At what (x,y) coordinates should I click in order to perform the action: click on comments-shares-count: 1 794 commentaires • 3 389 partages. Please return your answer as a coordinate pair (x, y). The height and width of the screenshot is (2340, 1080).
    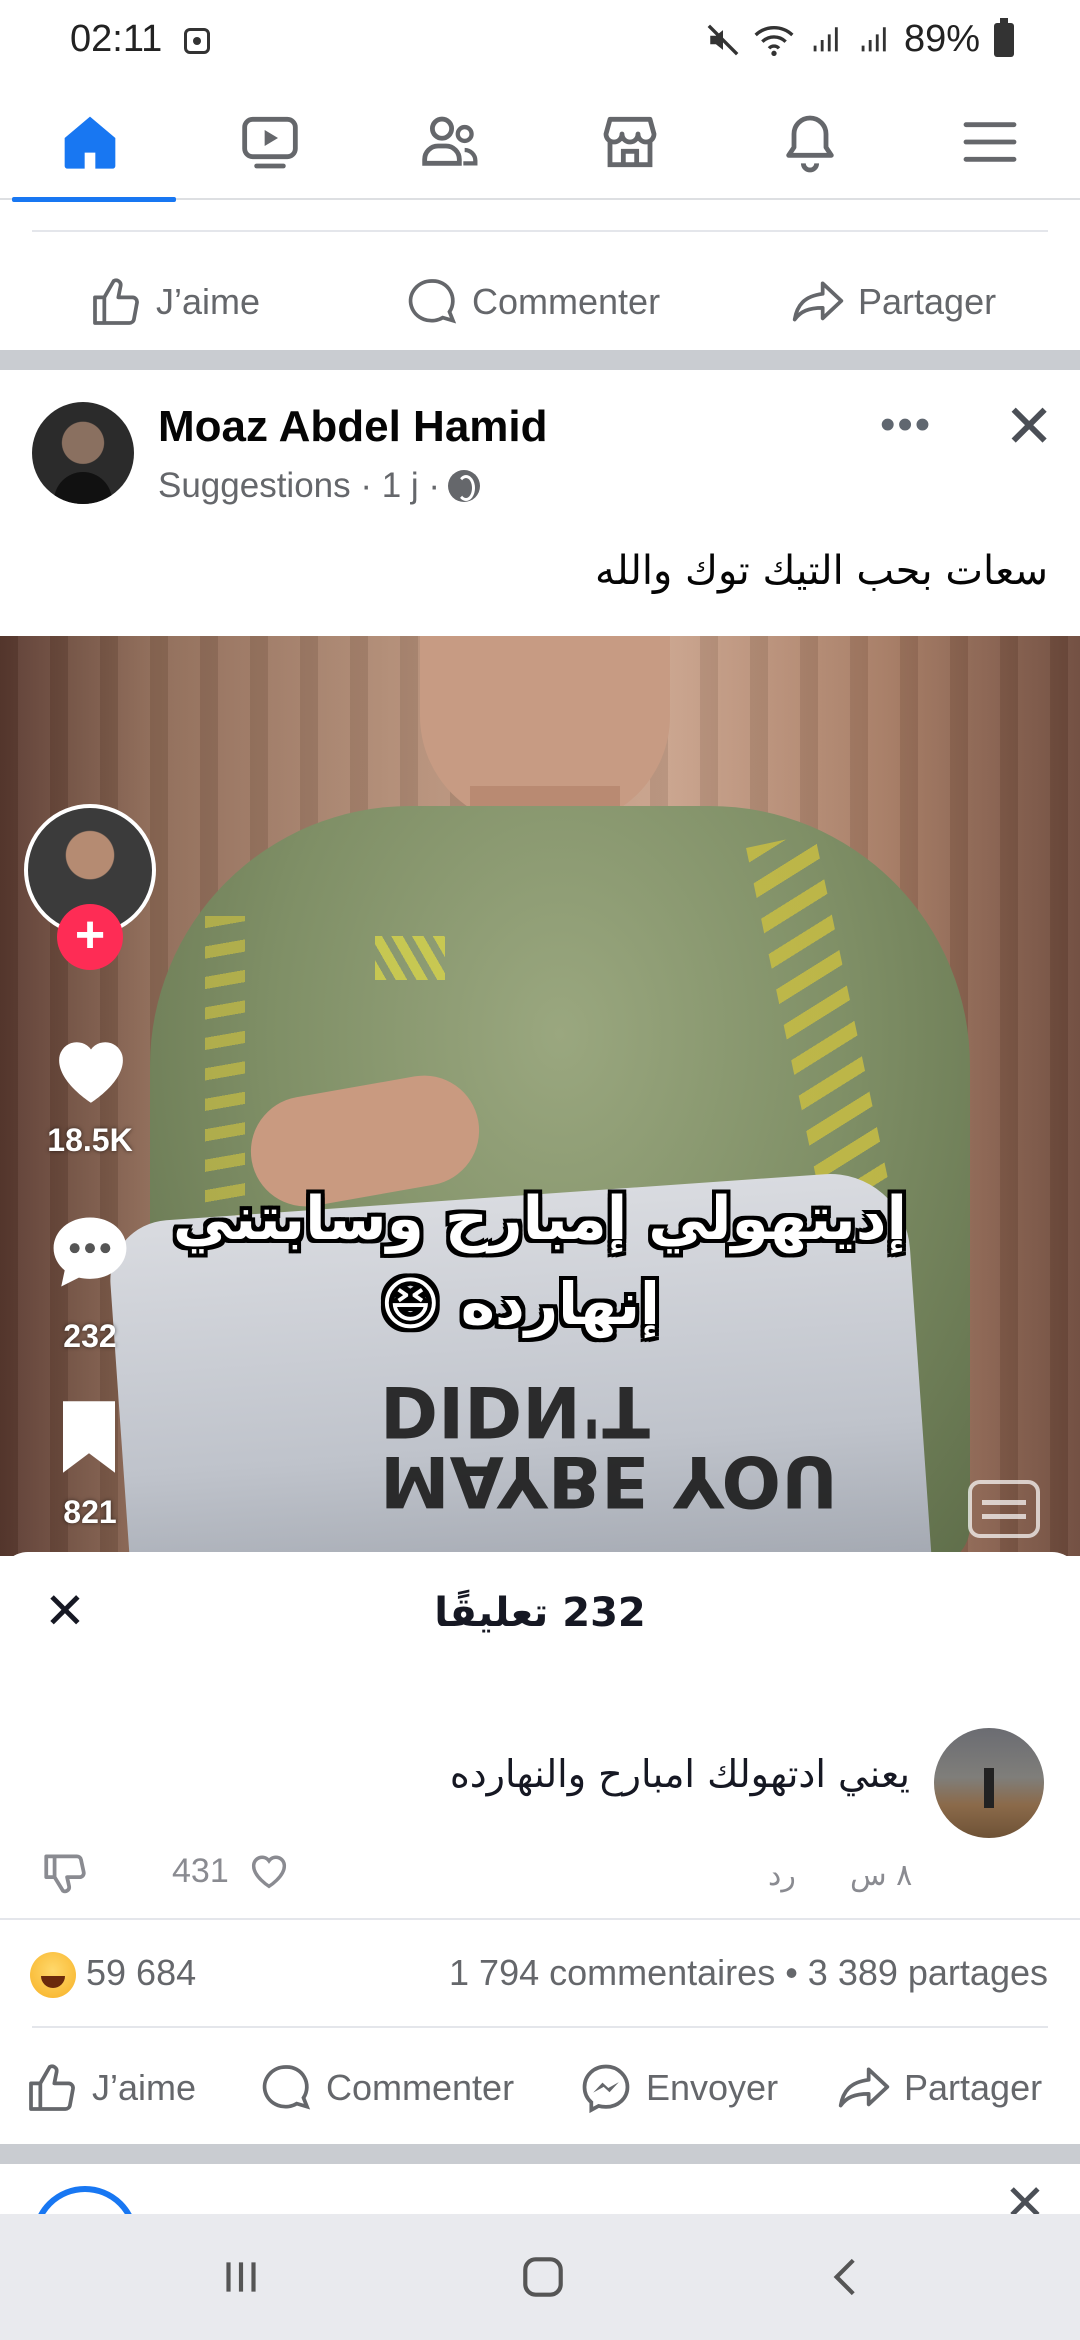
    Looking at the image, I should click on (748, 1973).